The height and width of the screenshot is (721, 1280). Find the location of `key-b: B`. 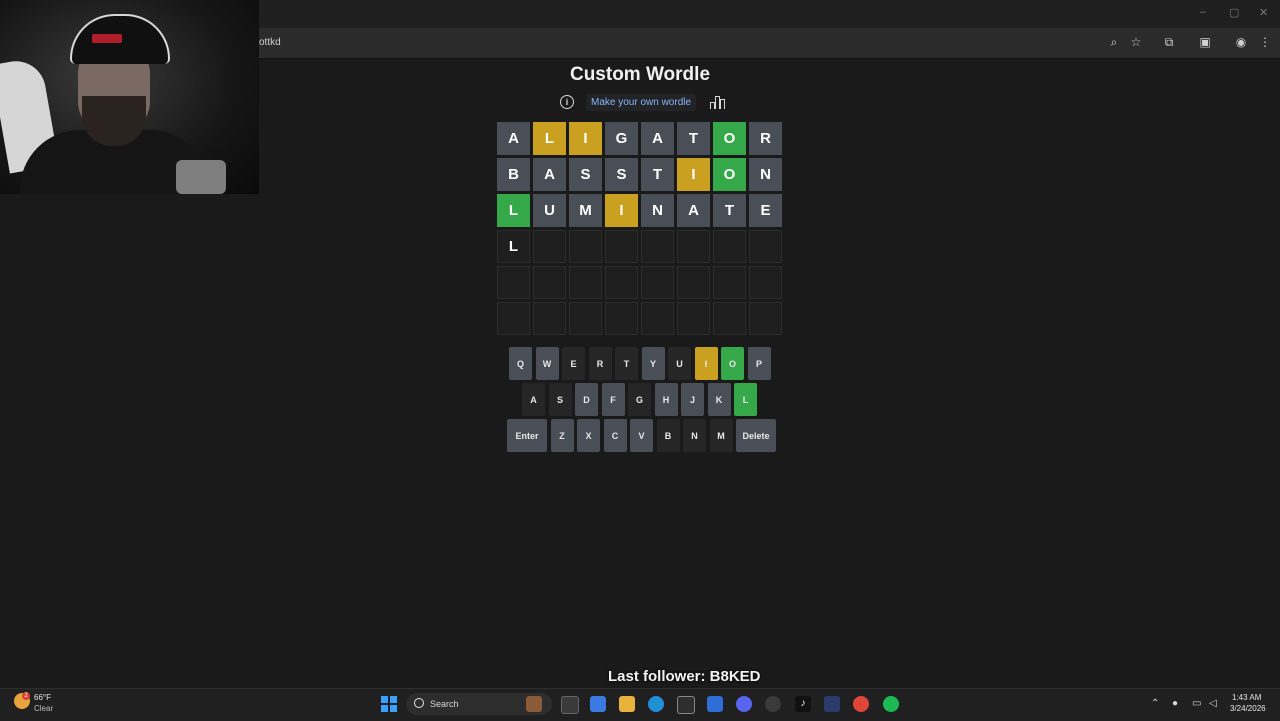

key-b: B is located at coordinates (668, 435).